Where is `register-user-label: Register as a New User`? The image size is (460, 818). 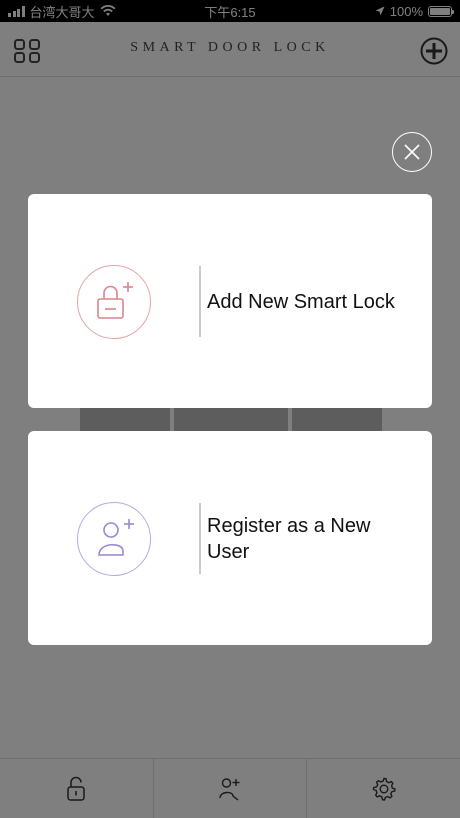
register-user-label: Register as a New User is located at coordinates (289, 539).